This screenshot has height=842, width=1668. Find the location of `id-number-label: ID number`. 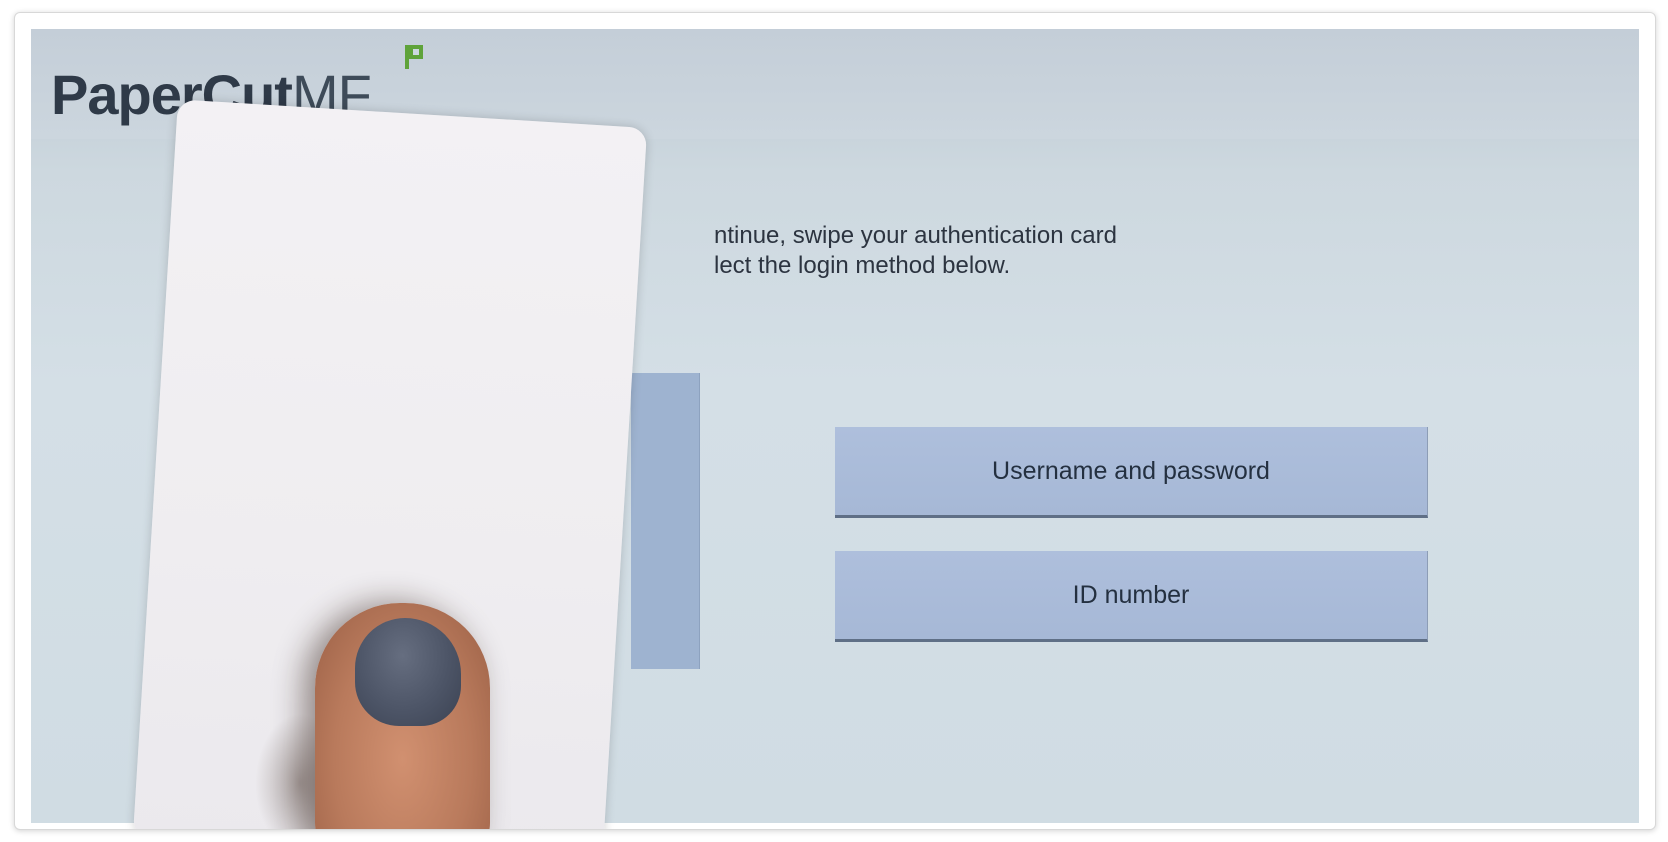

id-number-label: ID number is located at coordinates (1131, 594).